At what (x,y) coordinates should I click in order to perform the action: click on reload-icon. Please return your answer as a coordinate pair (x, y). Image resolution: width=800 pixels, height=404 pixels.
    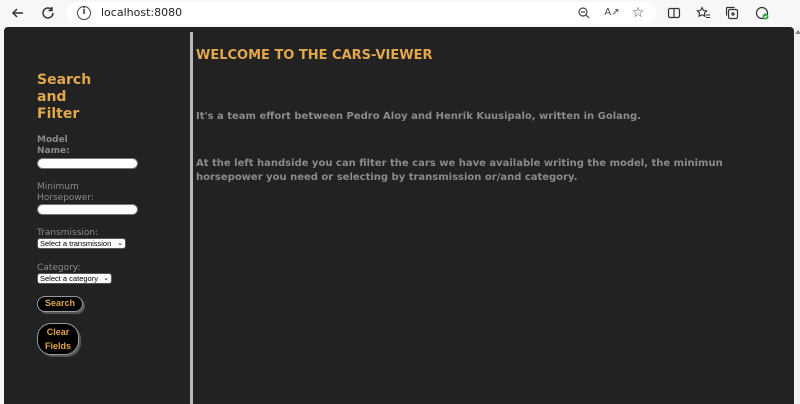
    Looking at the image, I should click on (48, 13).